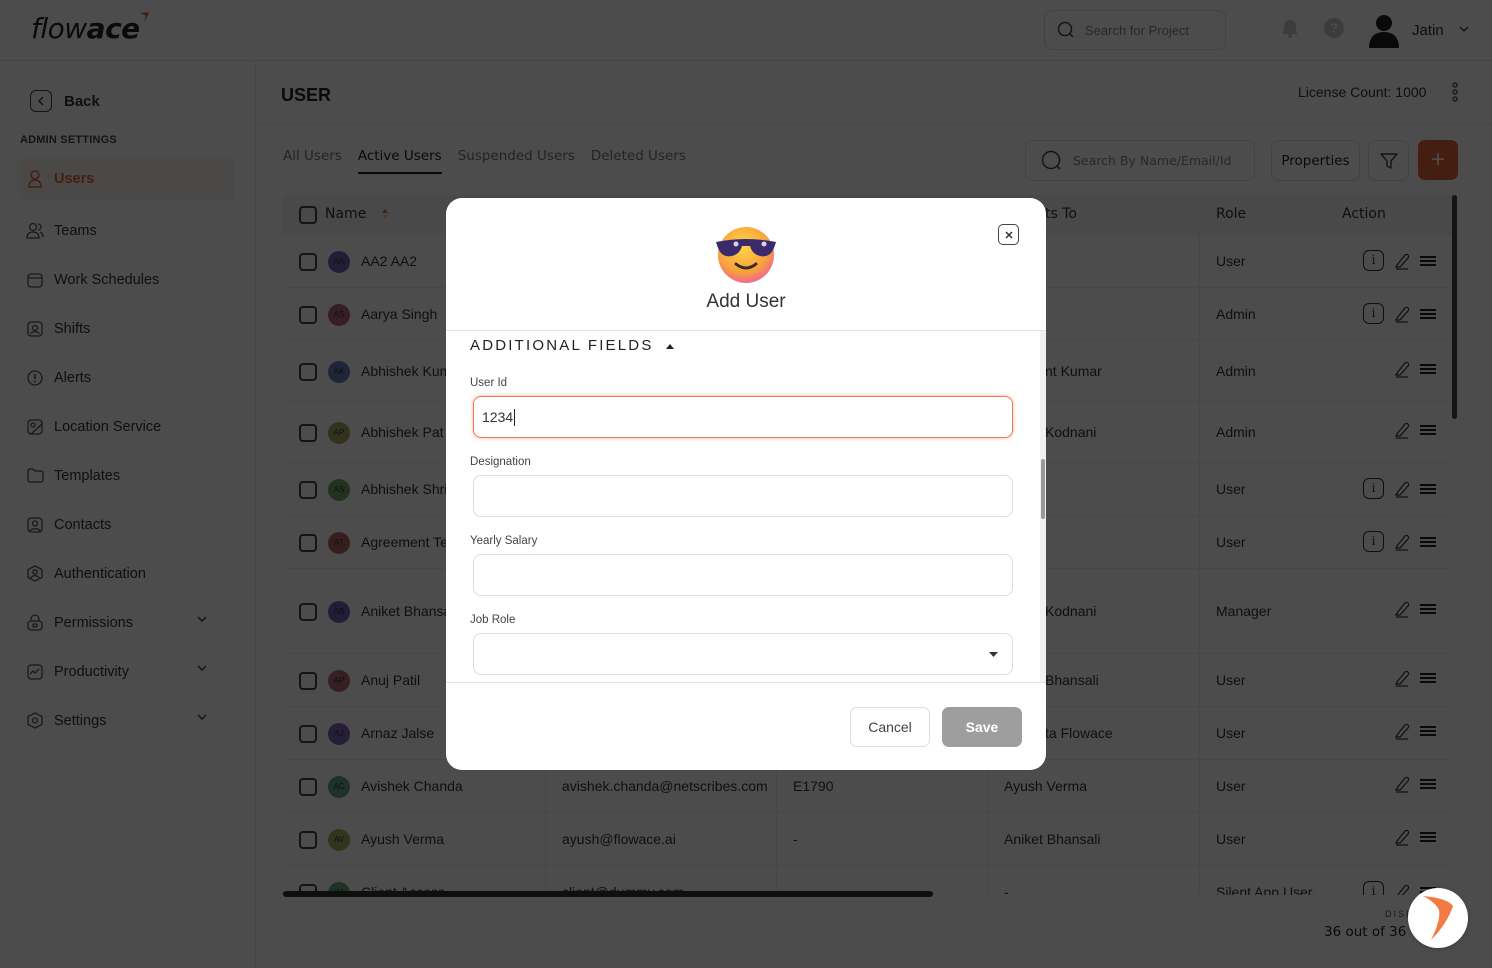  I want to click on dropdown-arrow-icon, so click(993, 654).